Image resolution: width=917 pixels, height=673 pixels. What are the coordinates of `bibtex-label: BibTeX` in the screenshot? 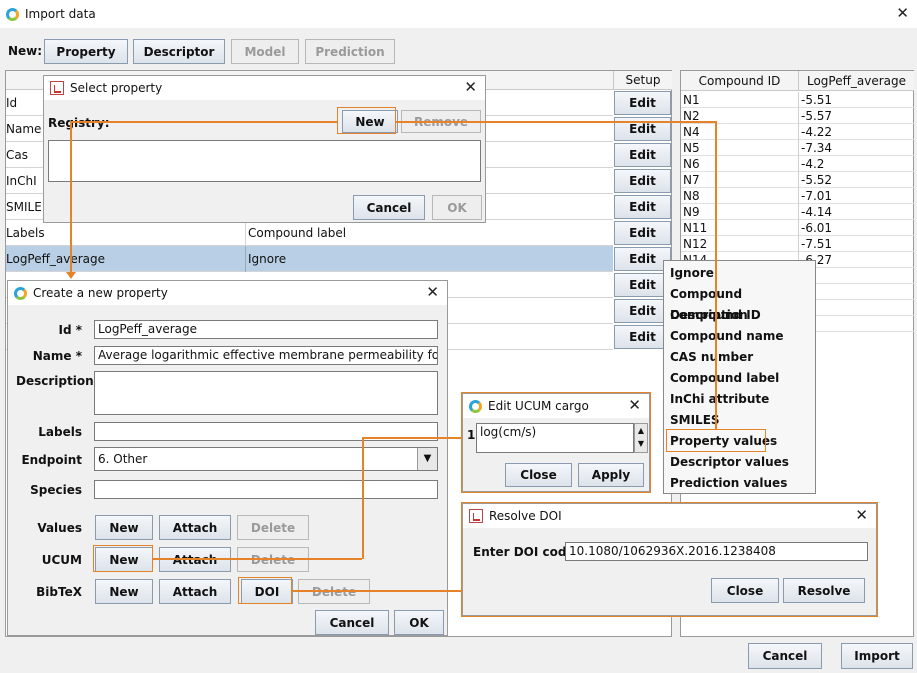 It's located at (59, 592).